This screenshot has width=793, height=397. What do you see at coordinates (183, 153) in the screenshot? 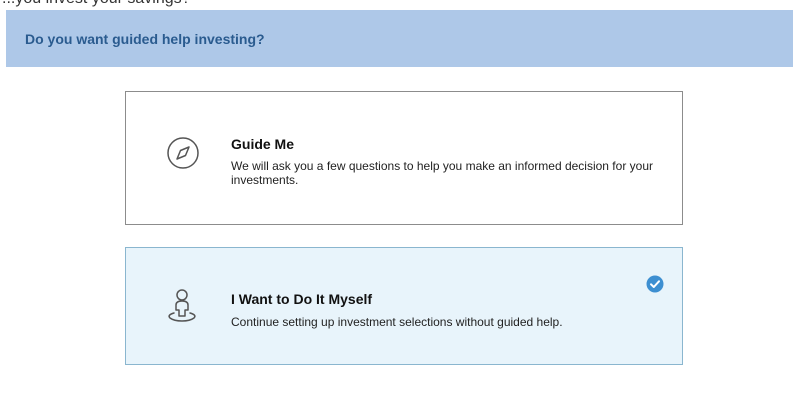
I see `compass-icon` at bounding box center [183, 153].